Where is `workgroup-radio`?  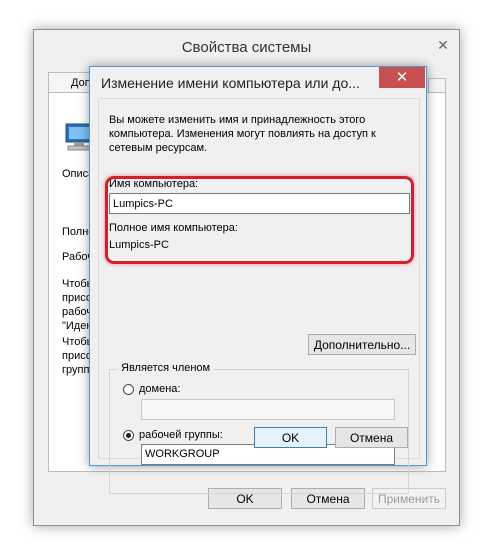 workgroup-radio is located at coordinates (128, 435).